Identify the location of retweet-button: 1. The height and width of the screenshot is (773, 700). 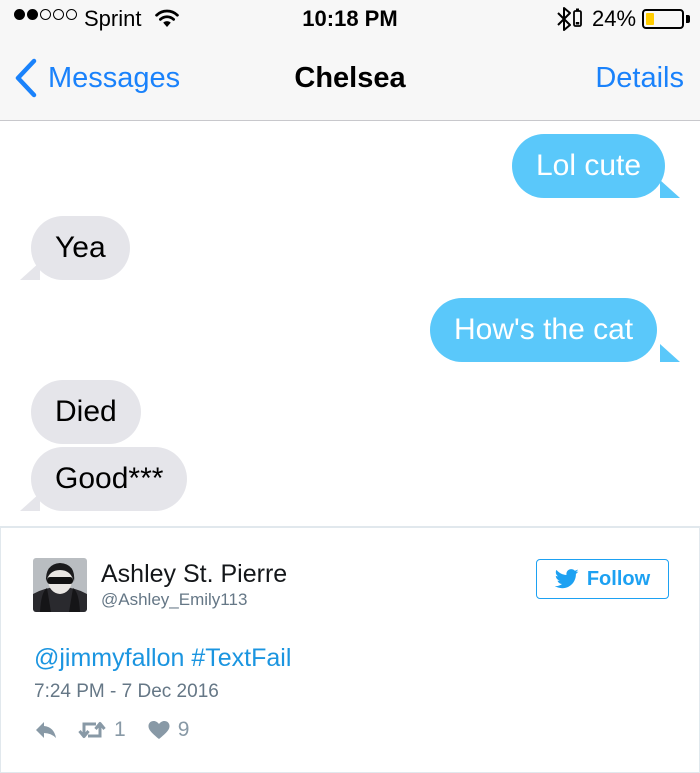
(102, 730).